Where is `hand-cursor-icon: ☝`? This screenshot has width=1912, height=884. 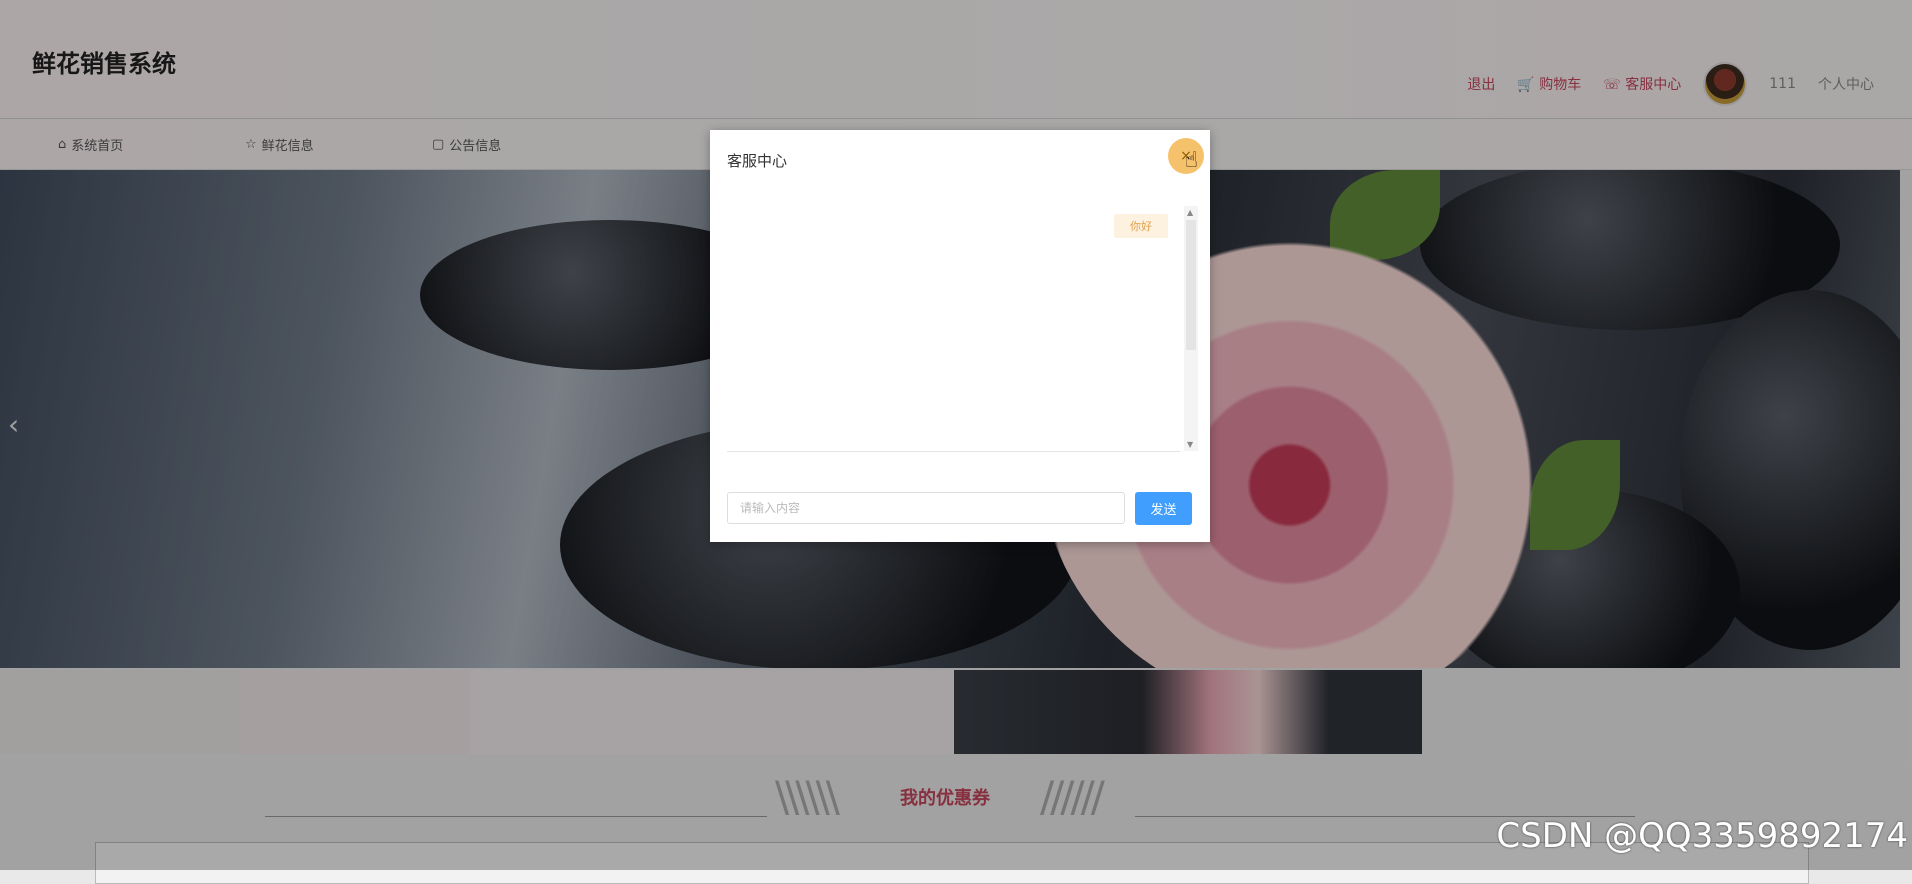
hand-cursor-icon: ☝ is located at coordinates (1191, 160).